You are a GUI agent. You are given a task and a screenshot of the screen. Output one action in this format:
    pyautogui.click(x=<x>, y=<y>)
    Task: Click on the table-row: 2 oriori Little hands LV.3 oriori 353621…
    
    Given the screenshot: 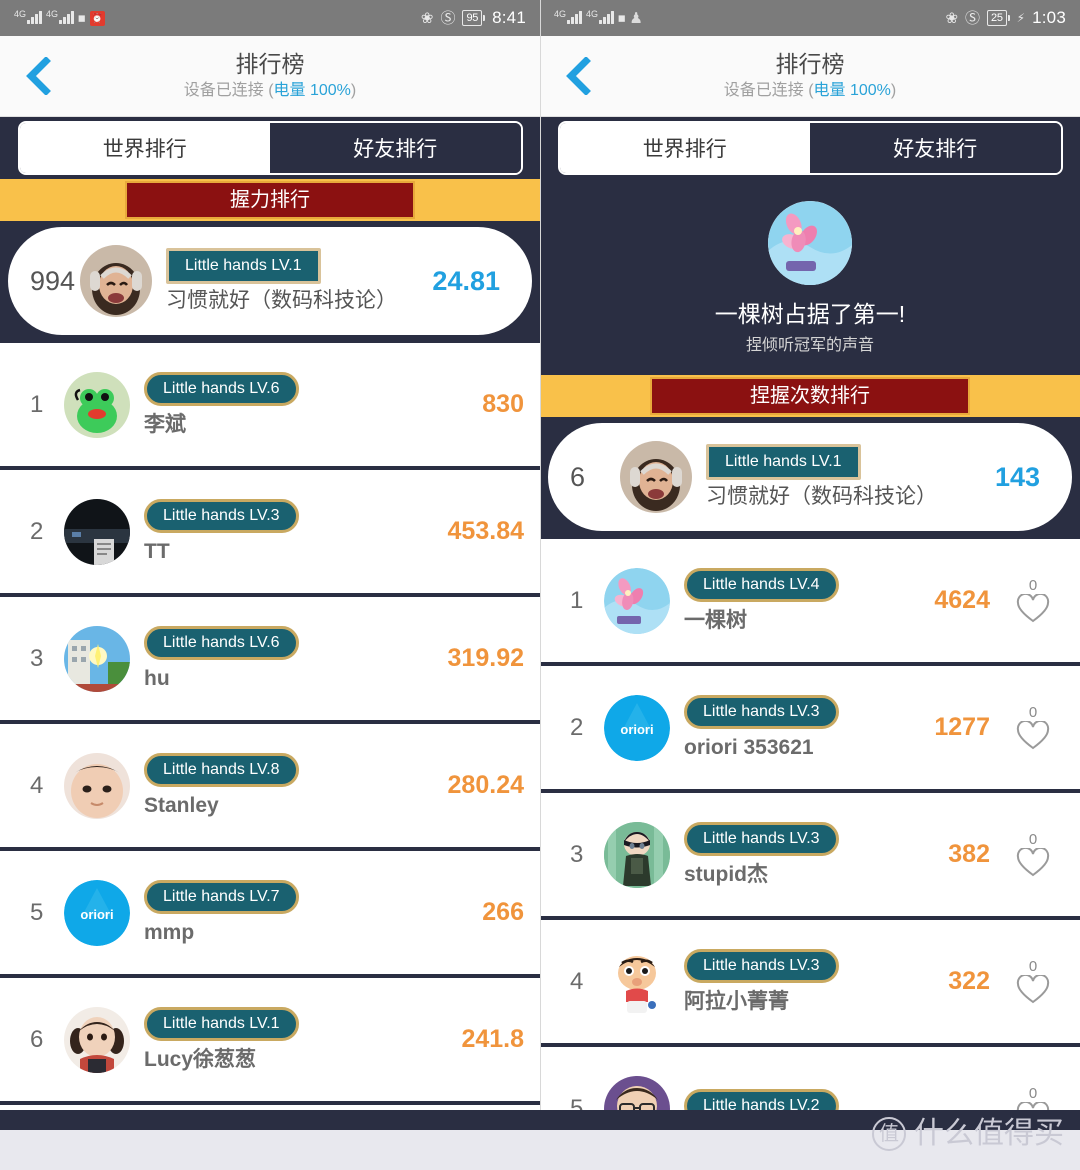 What is the action you would take?
    pyautogui.click(x=810, y=729)
    